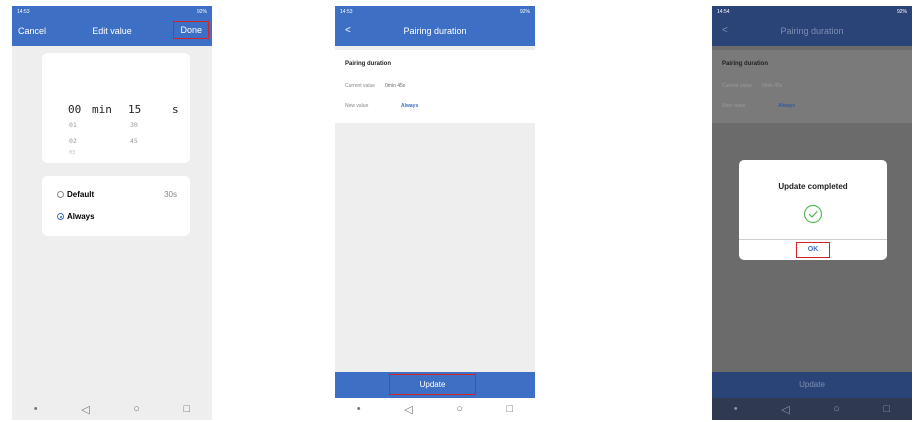 The width and height of the screenshot is (914, 422). I want to click on ok-button: OK, so click(813, 250).